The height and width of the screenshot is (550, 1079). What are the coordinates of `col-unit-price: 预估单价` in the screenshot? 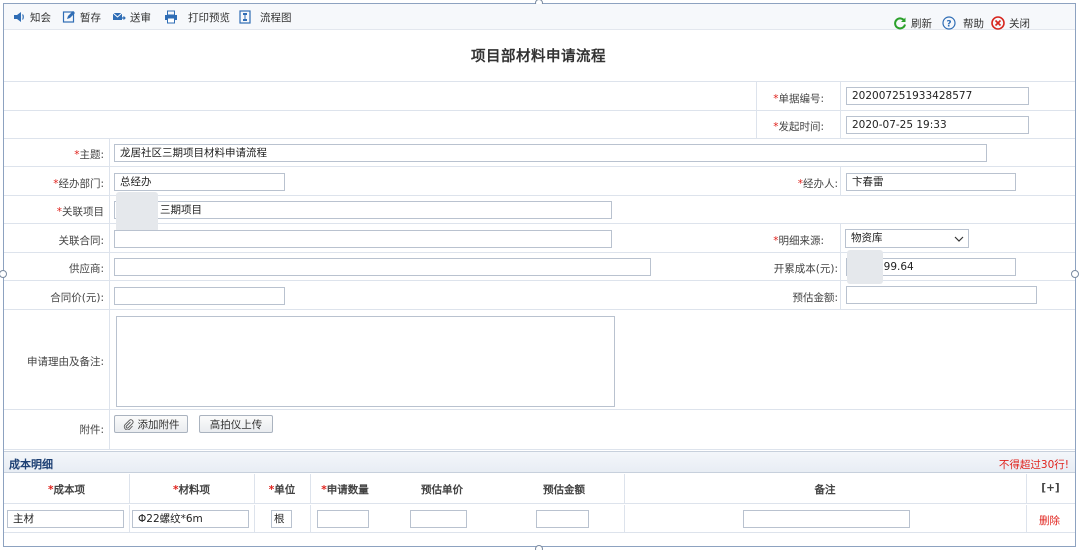 It's located at (442, 490).